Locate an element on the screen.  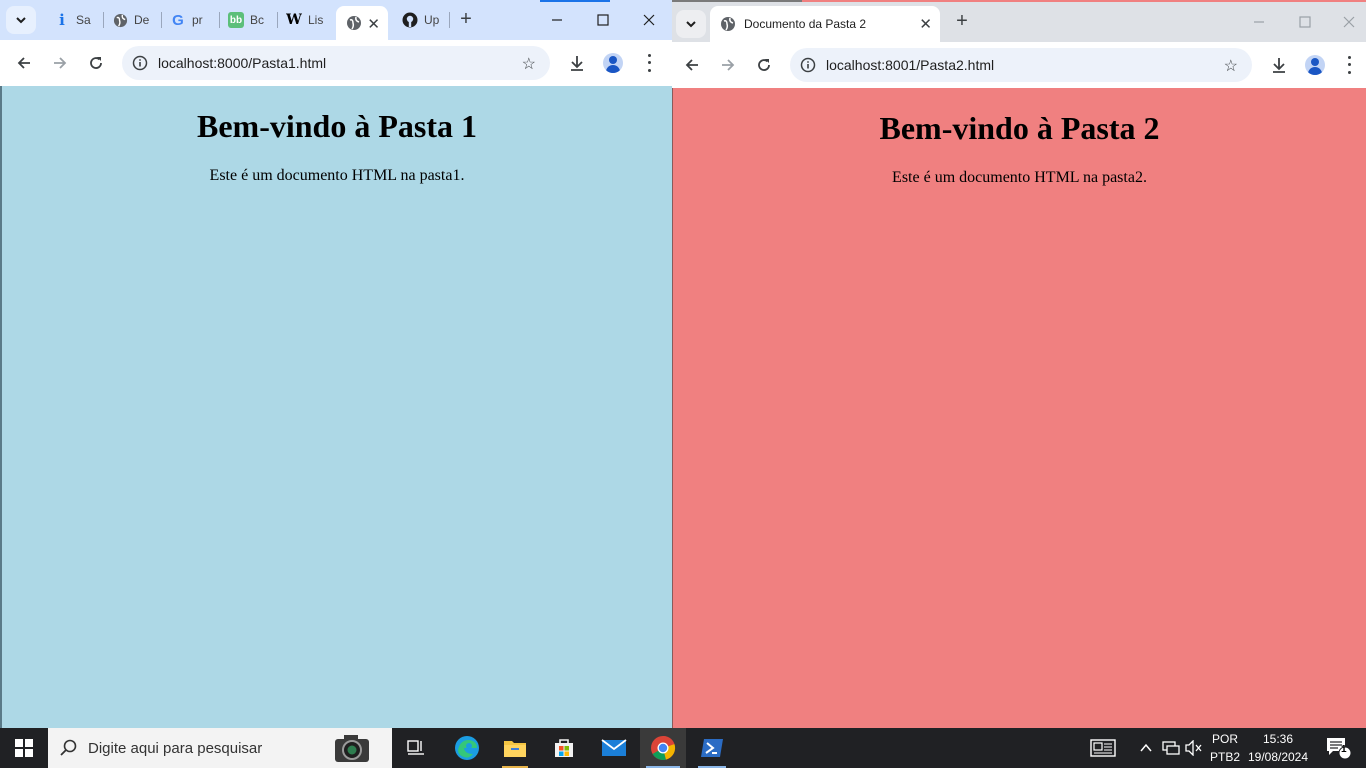
network-button is located at coordinates (1171, 748).